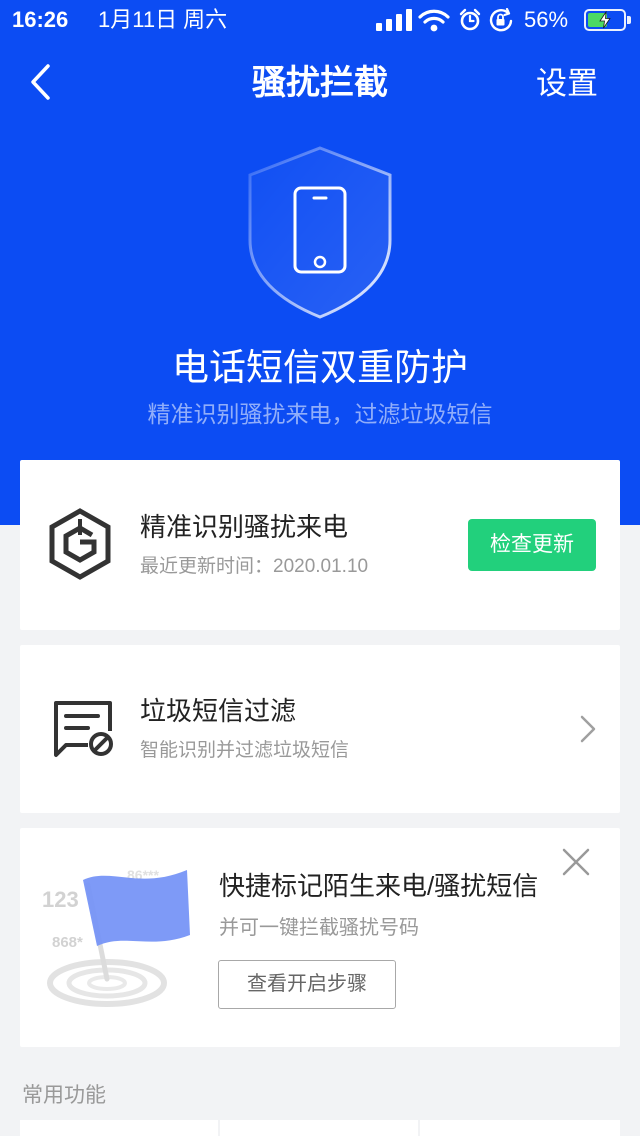  Describe the element at coordinates (163, 19) in the screenshot. I see `status-date: 1月11日 周六` at that location.